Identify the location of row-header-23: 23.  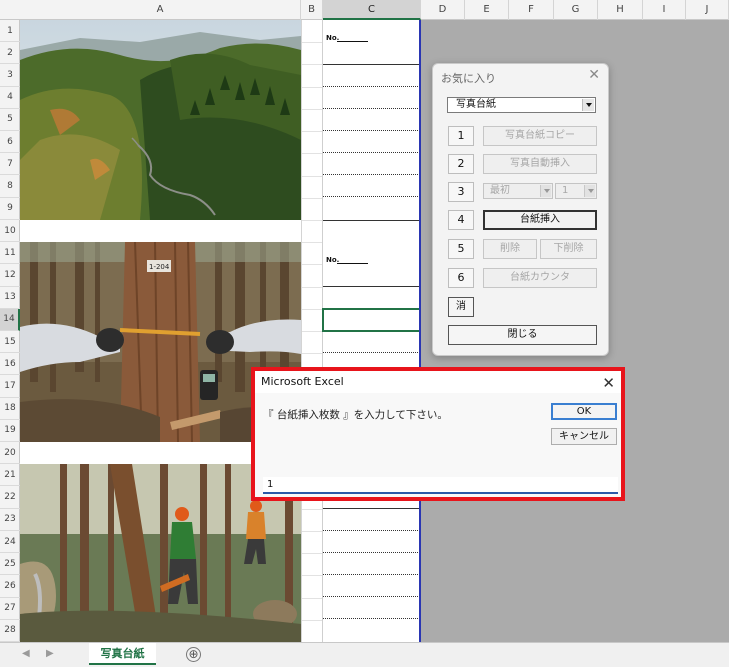
(10, 520).